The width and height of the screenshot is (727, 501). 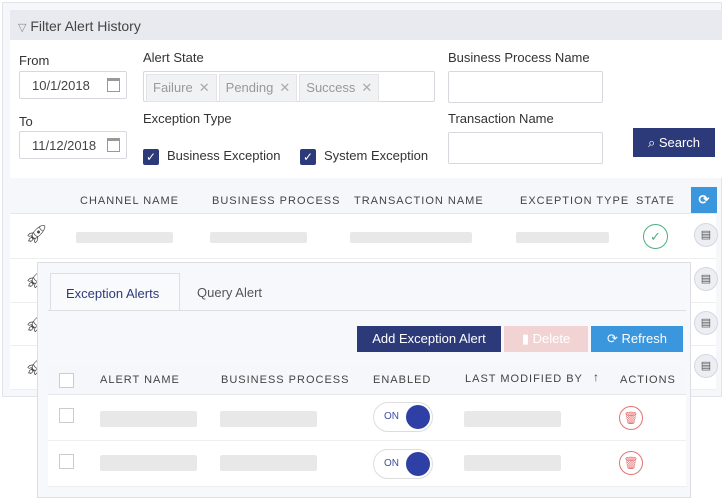 I want to click on filter-header: ▽ Filter Alert History, so click(x=366, y=25).